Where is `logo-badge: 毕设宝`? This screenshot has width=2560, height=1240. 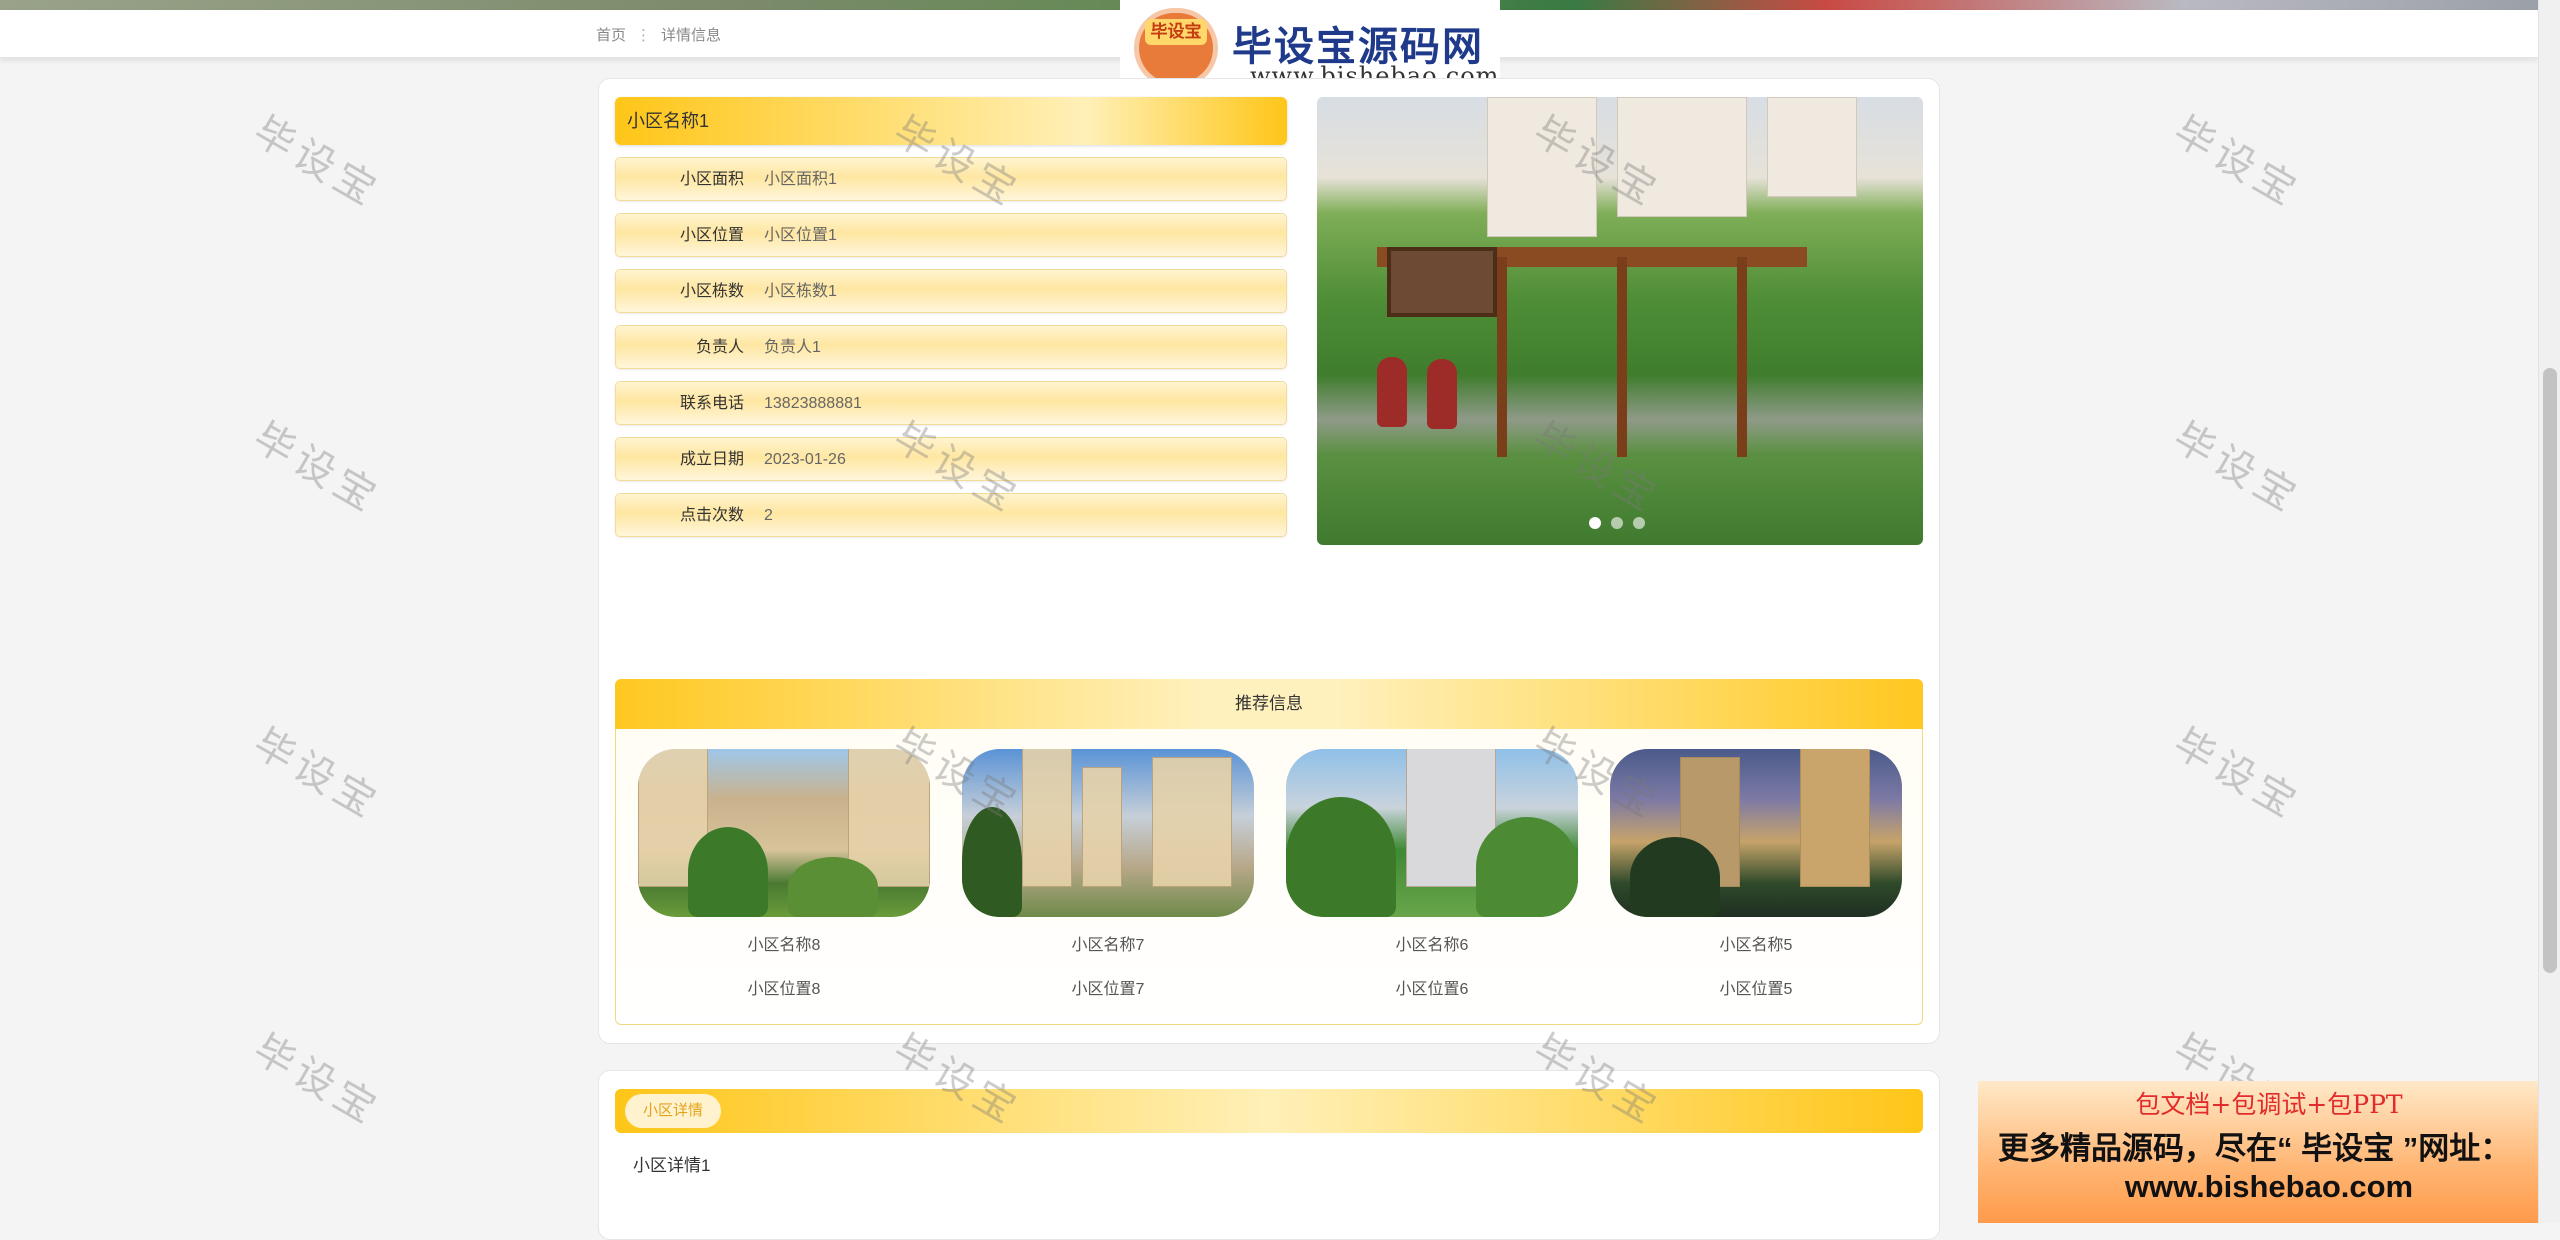
logo-badge: 毕设宝 is located at coordinates (1176, 32).